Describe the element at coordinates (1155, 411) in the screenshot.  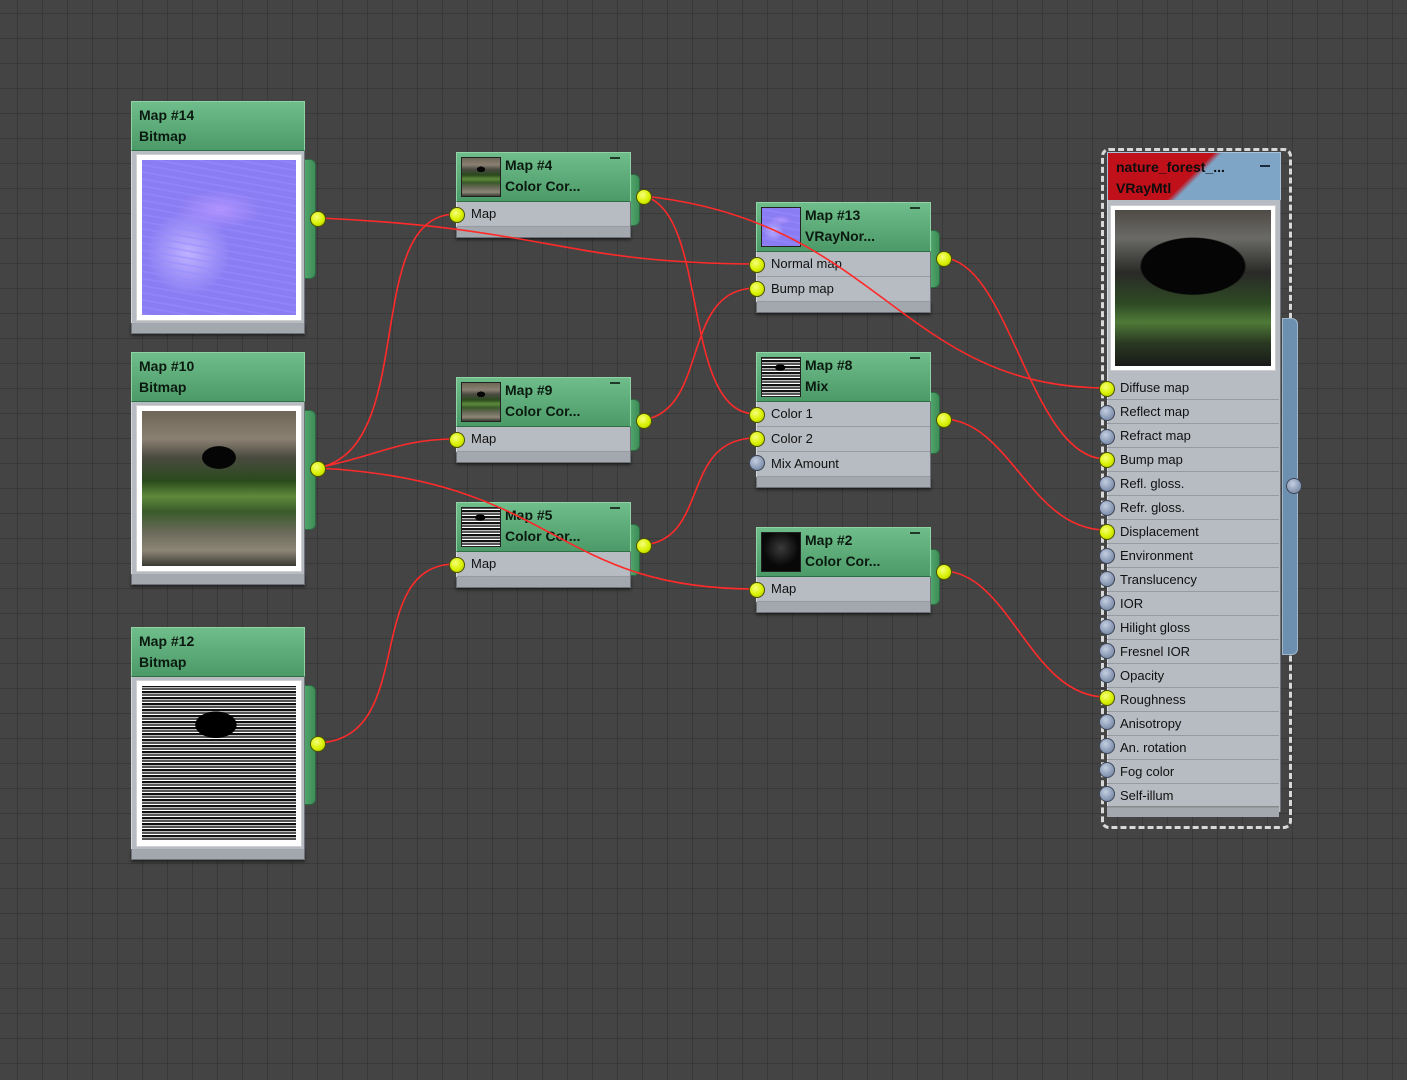
I see `material-slot-label: Reflect map` at that location.